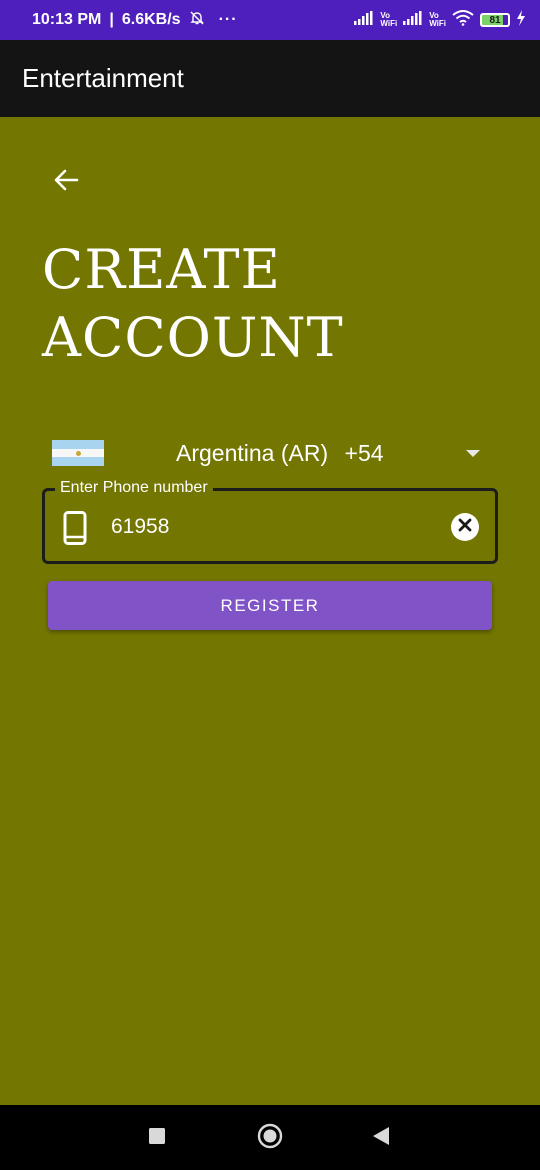 The height and width of the screenshot is (1170, 540). I want to click on more-notifications-indicator: ···, so click(228, 19).